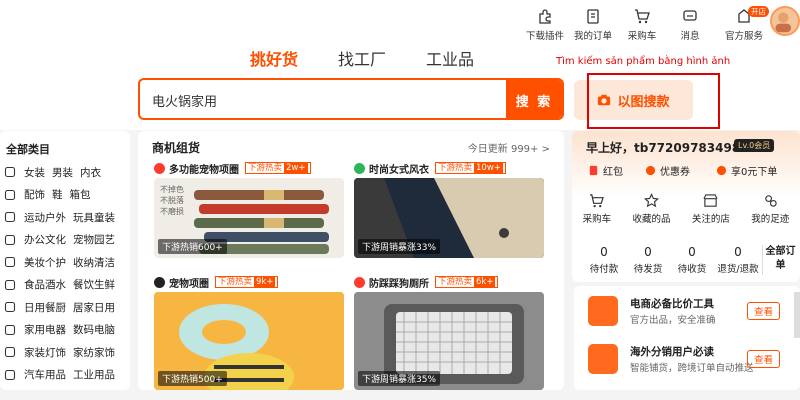 This screenshot has width=800, height=400. I want to click on category-link: 配饰, so click(34, 194).